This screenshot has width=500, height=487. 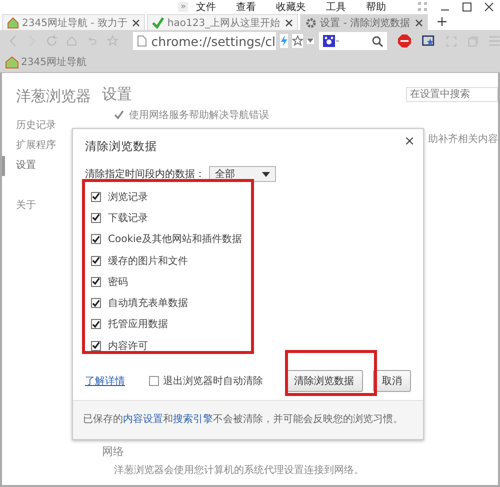 I want to click on browser-tab: 设置 - 清除浏览数据, so click(x=364, y=22).